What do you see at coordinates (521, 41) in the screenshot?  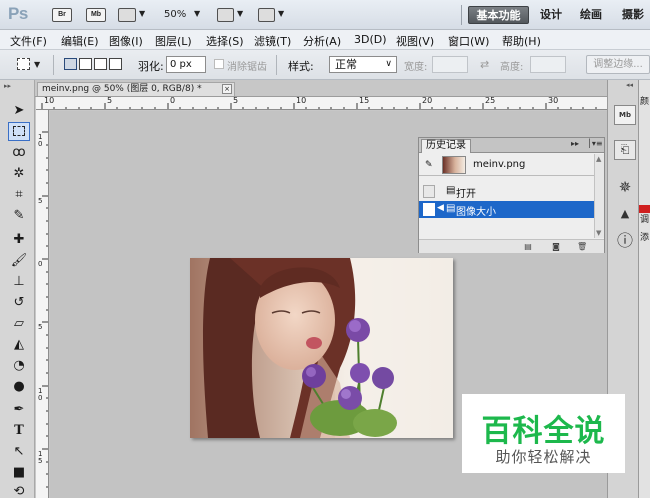 I see `menu-help: 帮助(H)` at bounding box center [521, 41].